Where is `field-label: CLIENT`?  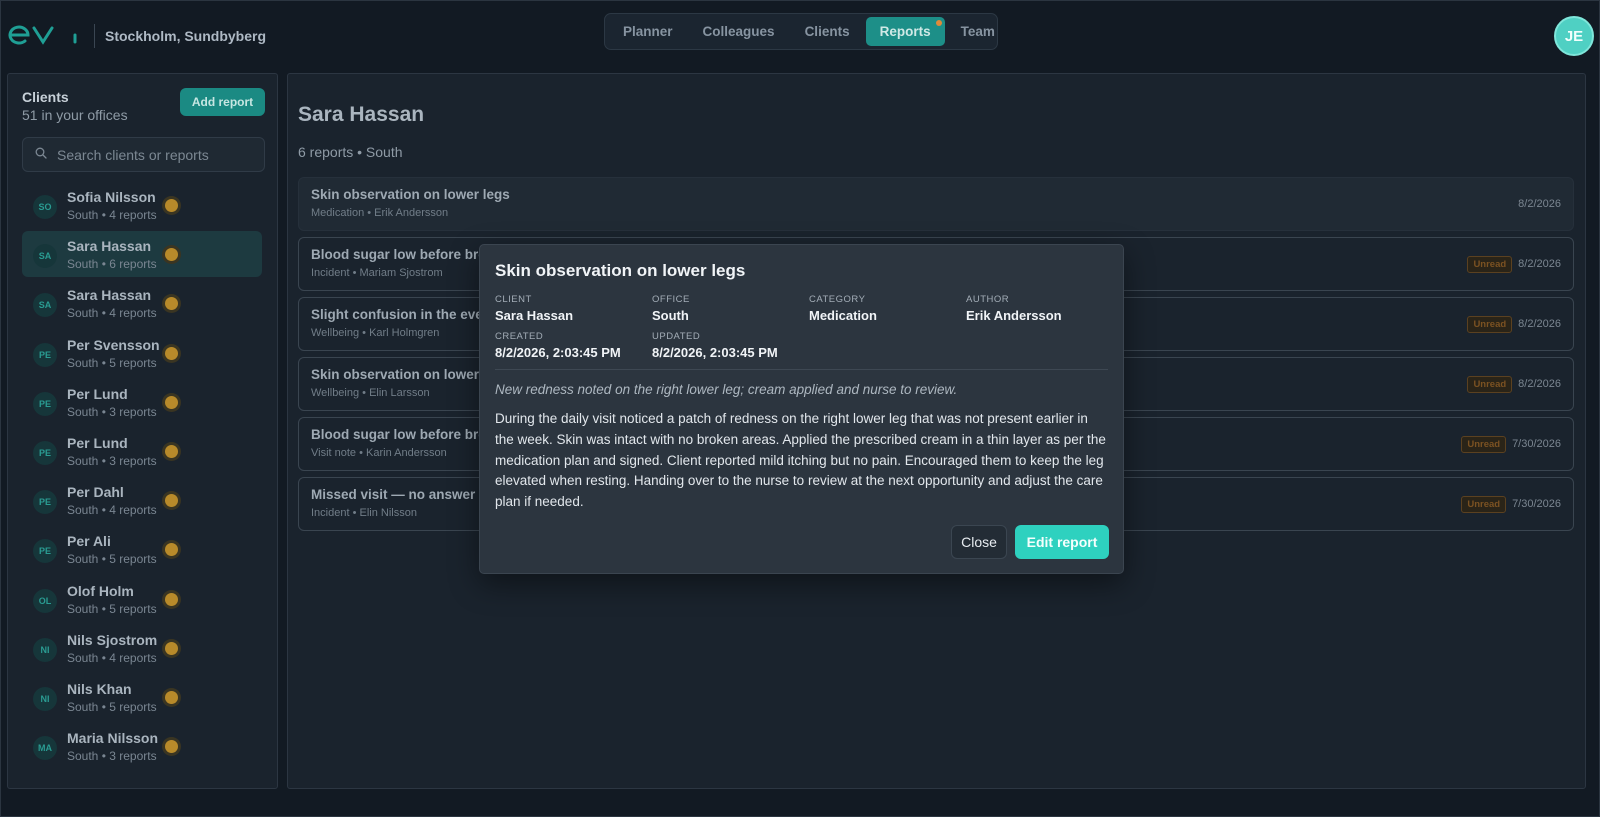 field-label: CLIENT is located at coordinates (513, 299).